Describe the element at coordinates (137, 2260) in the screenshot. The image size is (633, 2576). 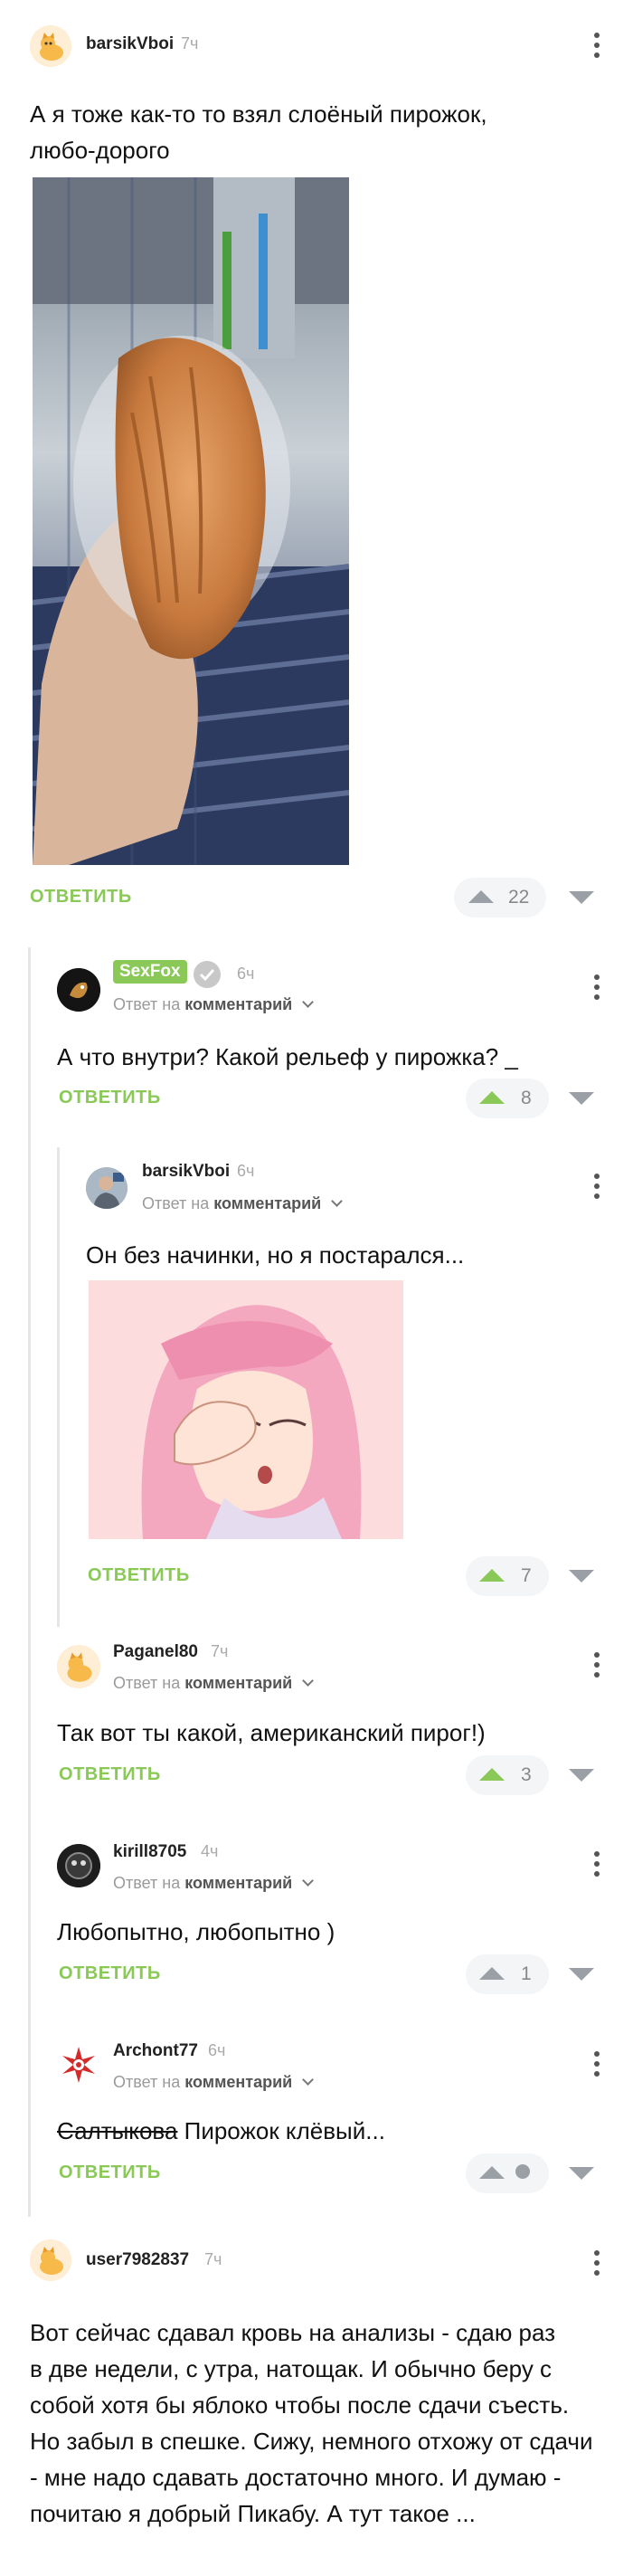
I see `username: user7982837` at that location.